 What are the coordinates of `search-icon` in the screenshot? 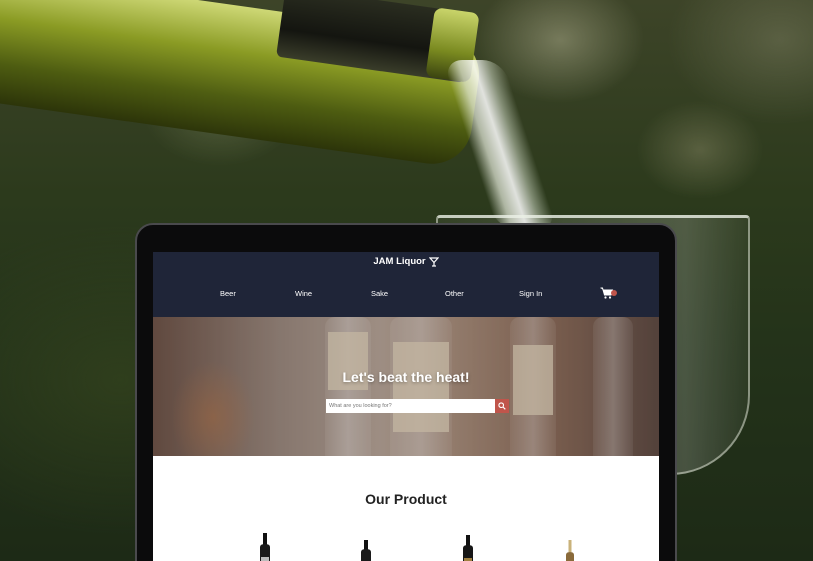 It's located at (502, 406).